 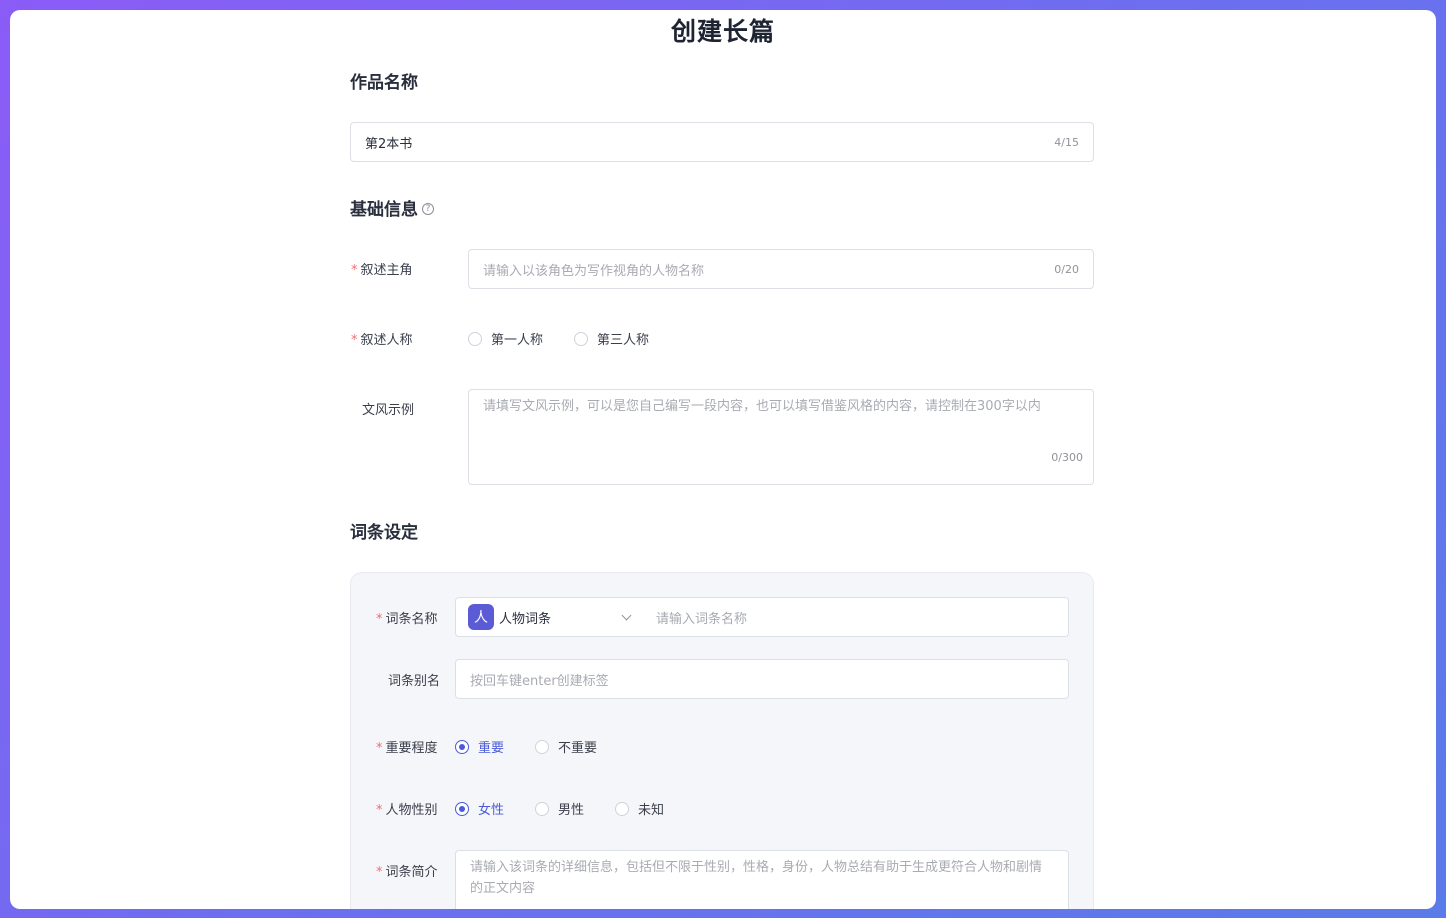 I want to click on term-name-label: * 词条名称, so click(x=407, y=617).